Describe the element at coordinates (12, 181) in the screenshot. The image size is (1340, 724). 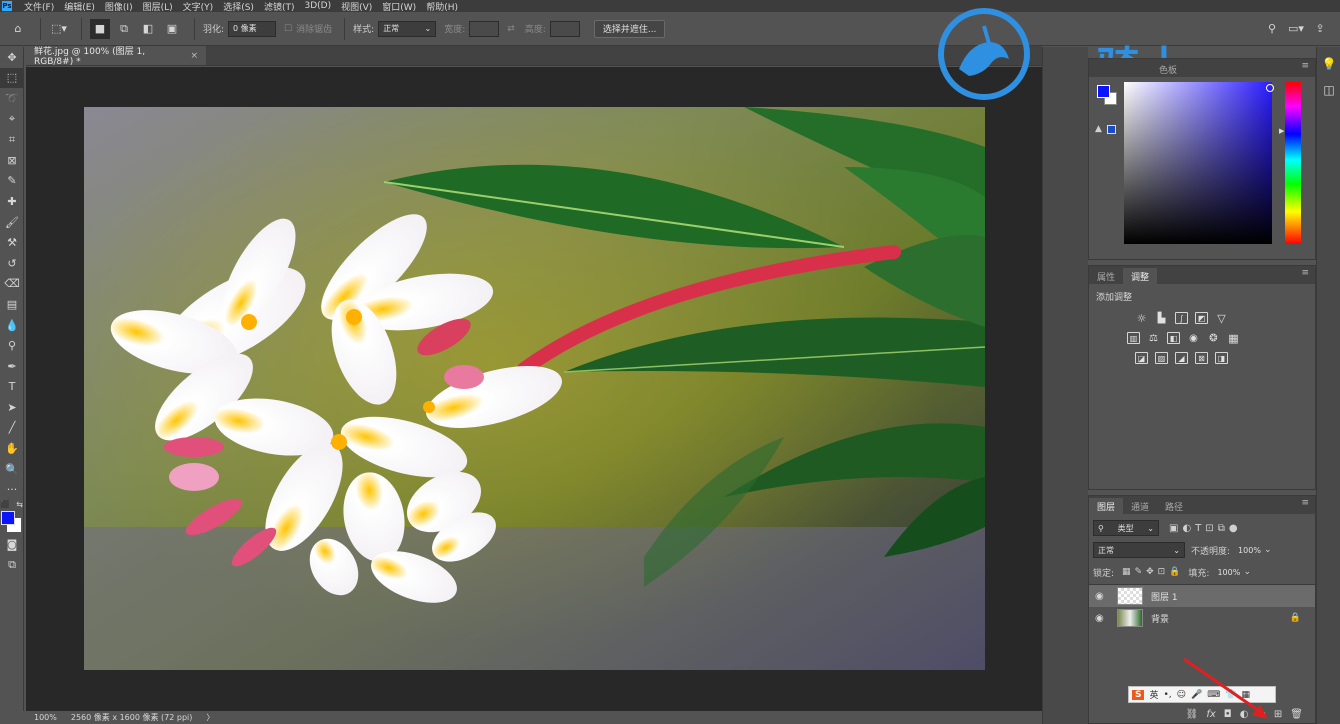
I see `eyedropper-icon: ✎` at that location.